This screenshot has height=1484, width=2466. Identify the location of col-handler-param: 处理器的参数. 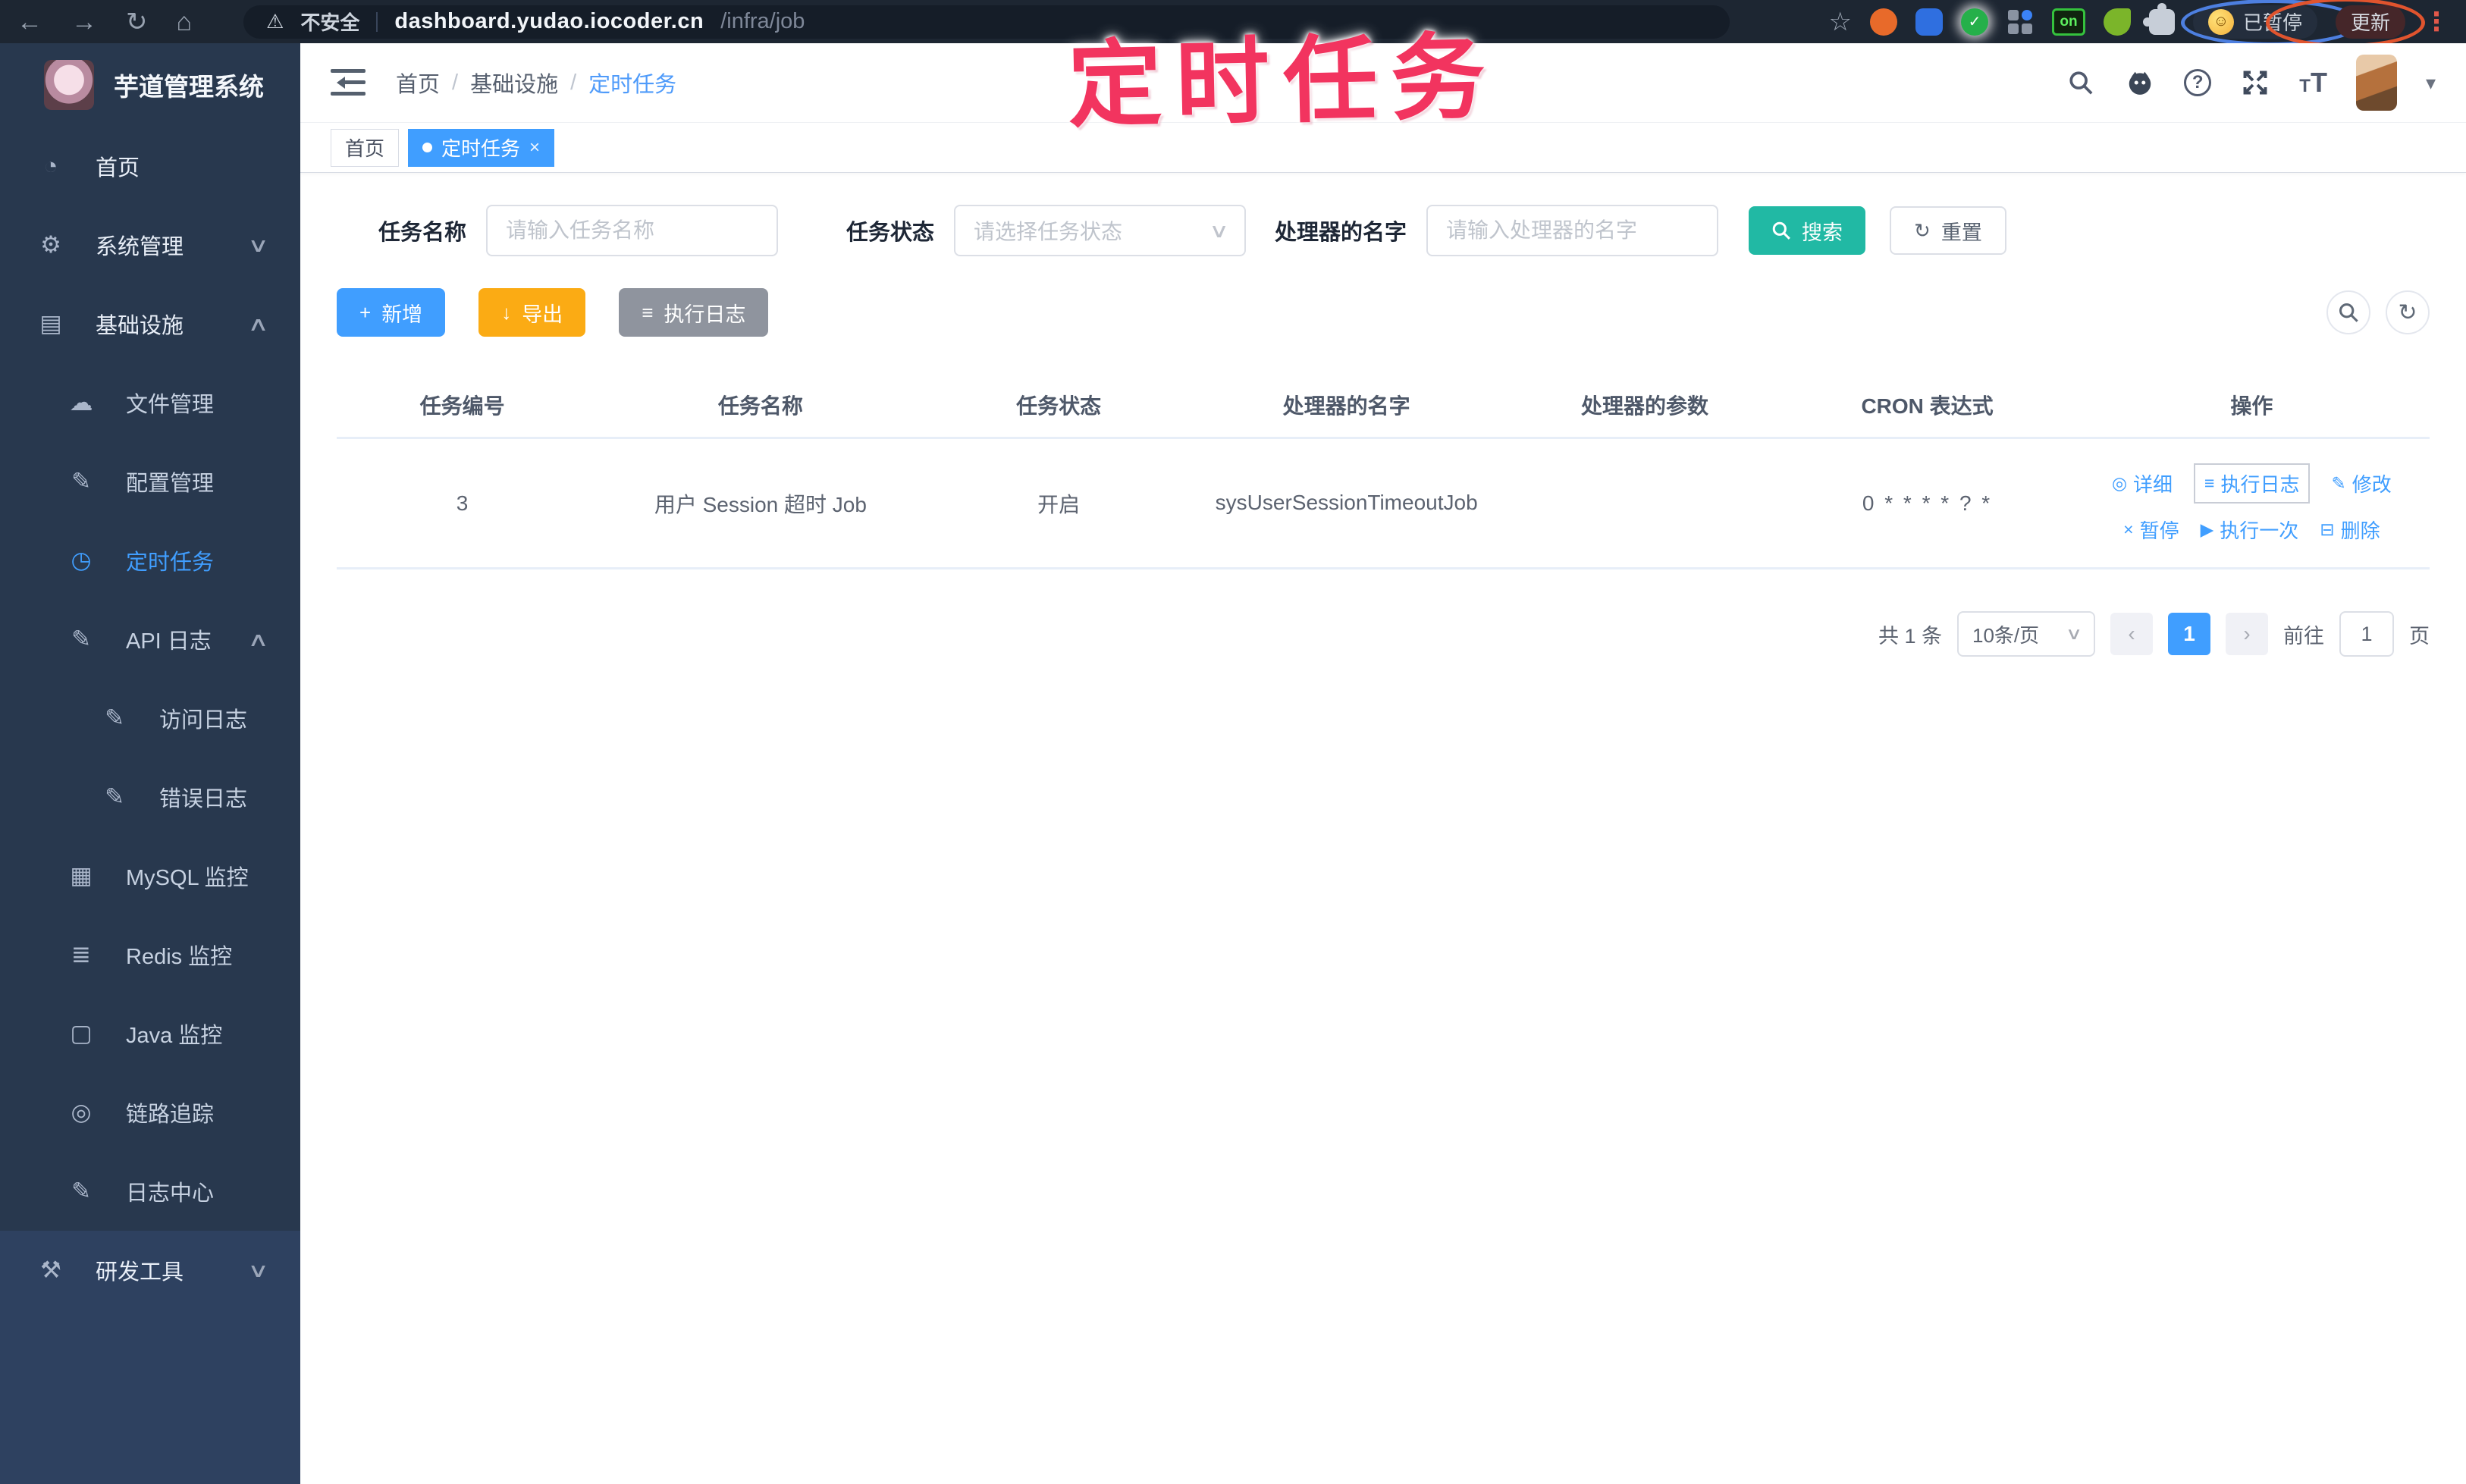
(1644, 406).